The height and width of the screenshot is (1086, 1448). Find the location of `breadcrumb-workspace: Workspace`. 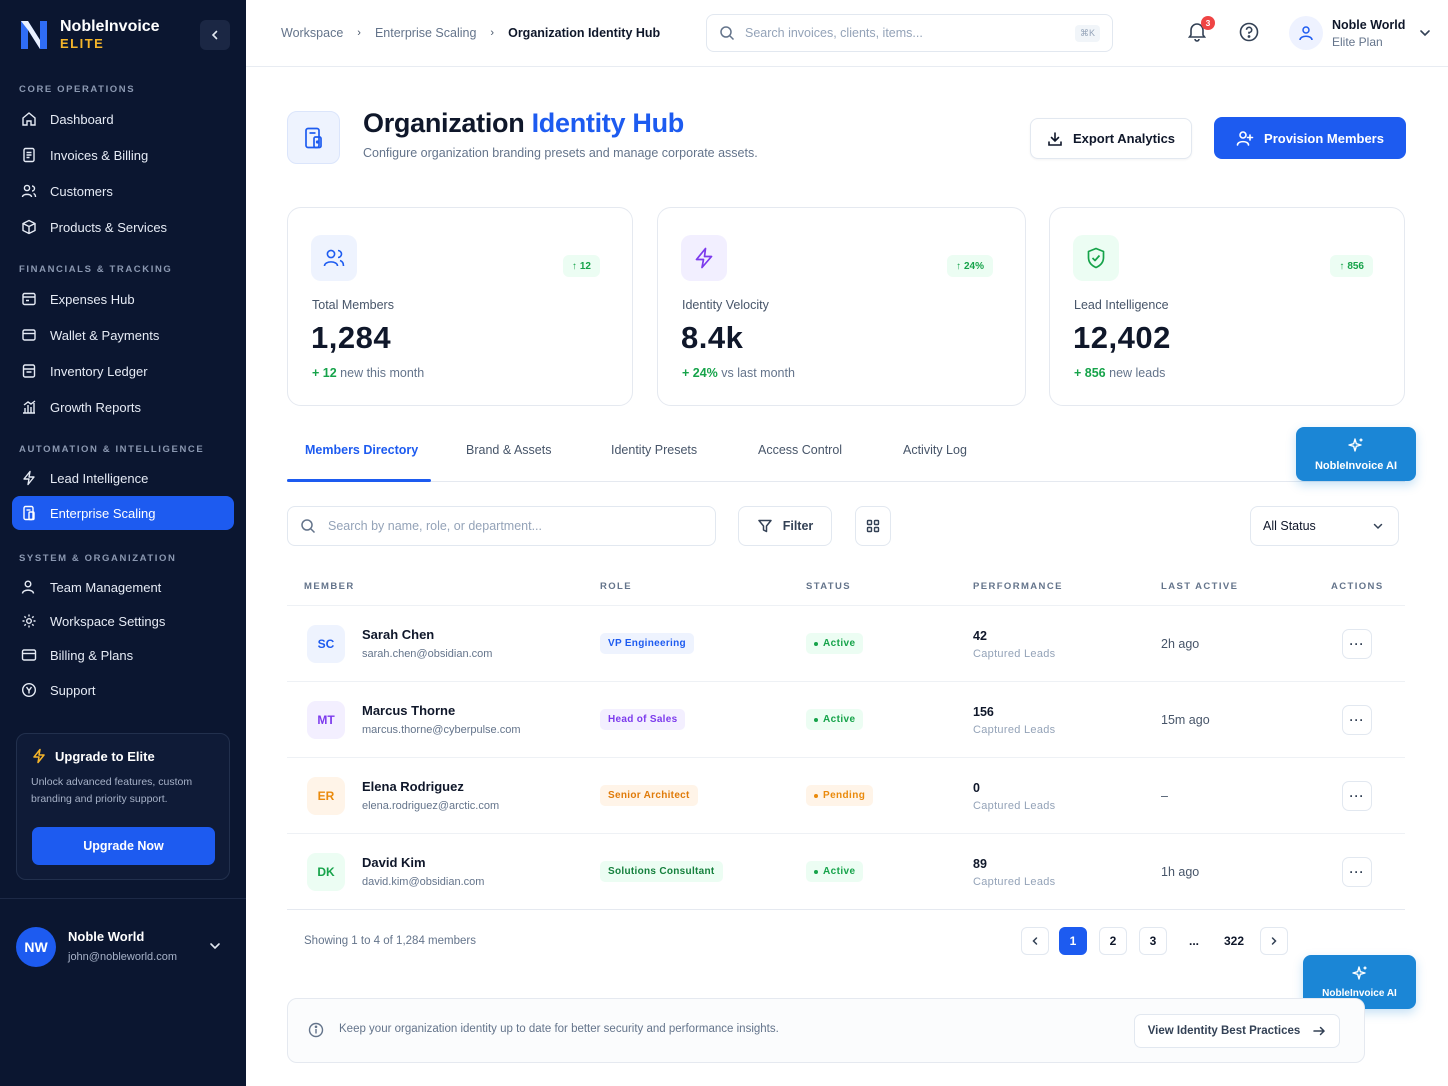

breadcrumb-workspace: Workspace is located at coordinates (312, 33).